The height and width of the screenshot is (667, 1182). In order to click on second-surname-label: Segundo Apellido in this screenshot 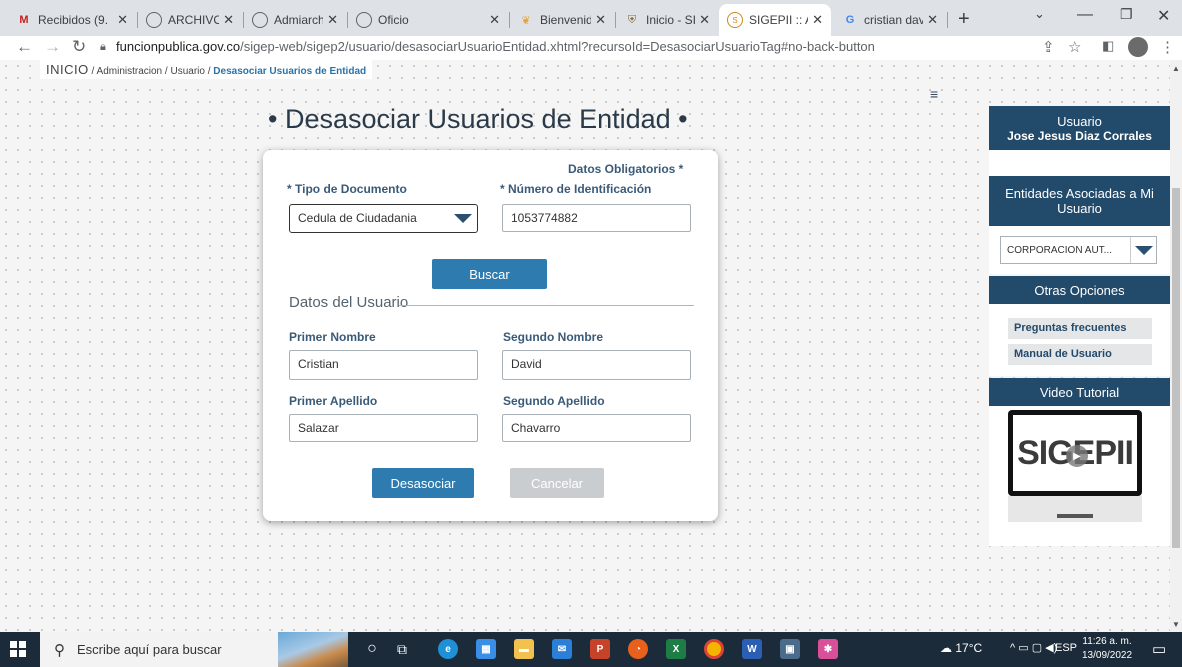, I will do `click(554, 401)`.